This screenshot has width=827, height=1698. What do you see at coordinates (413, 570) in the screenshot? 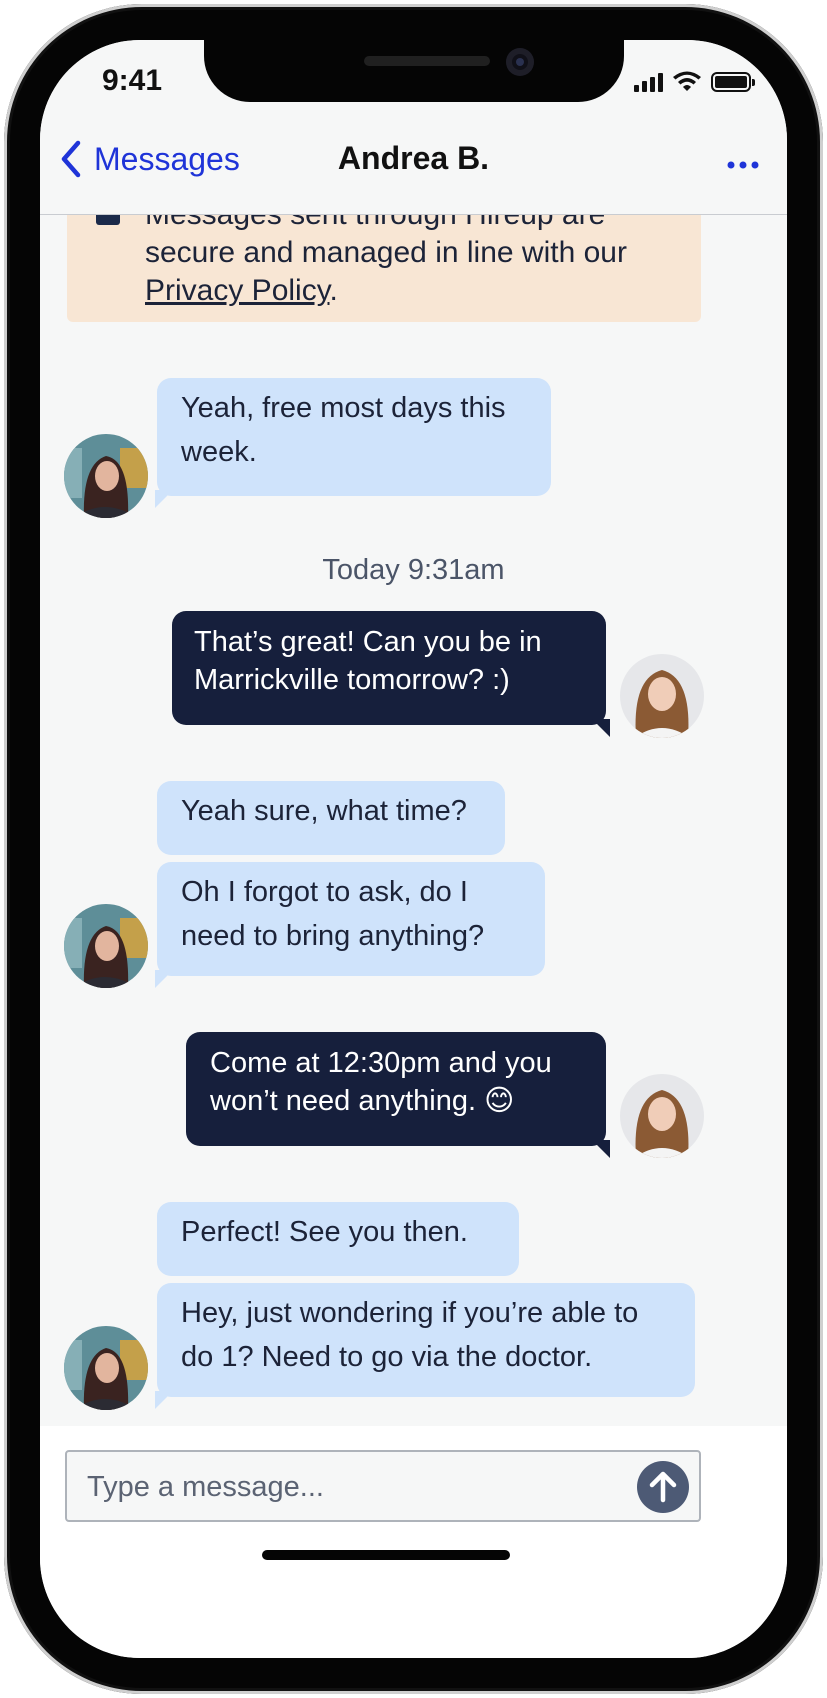
I see `timestamp: Today 9:31am` at bounding box center [413, 570].